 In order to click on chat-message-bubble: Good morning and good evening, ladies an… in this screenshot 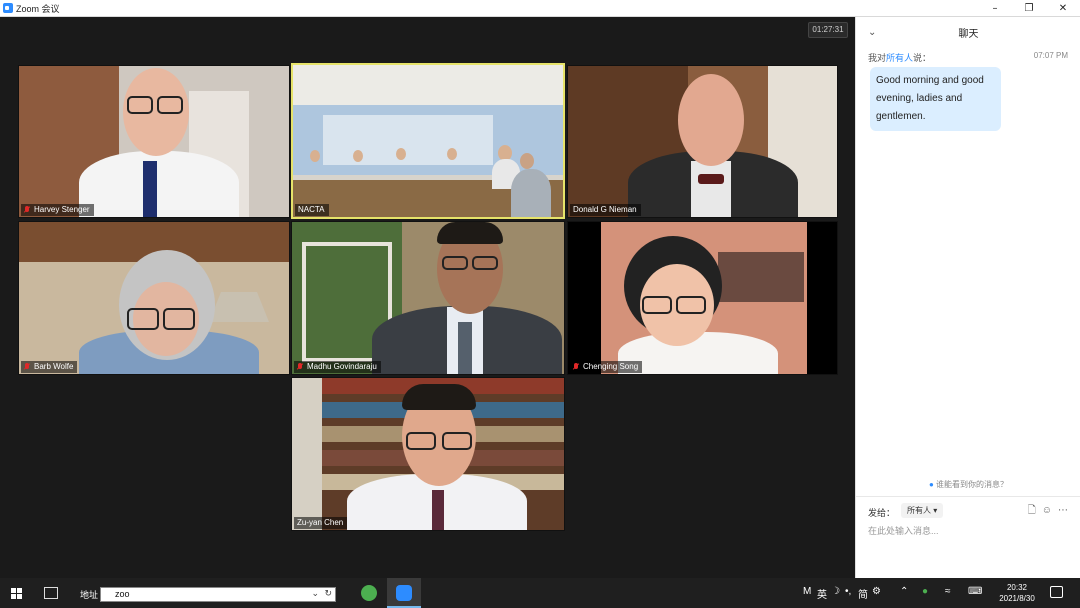, I will do `click(935, 99)`.